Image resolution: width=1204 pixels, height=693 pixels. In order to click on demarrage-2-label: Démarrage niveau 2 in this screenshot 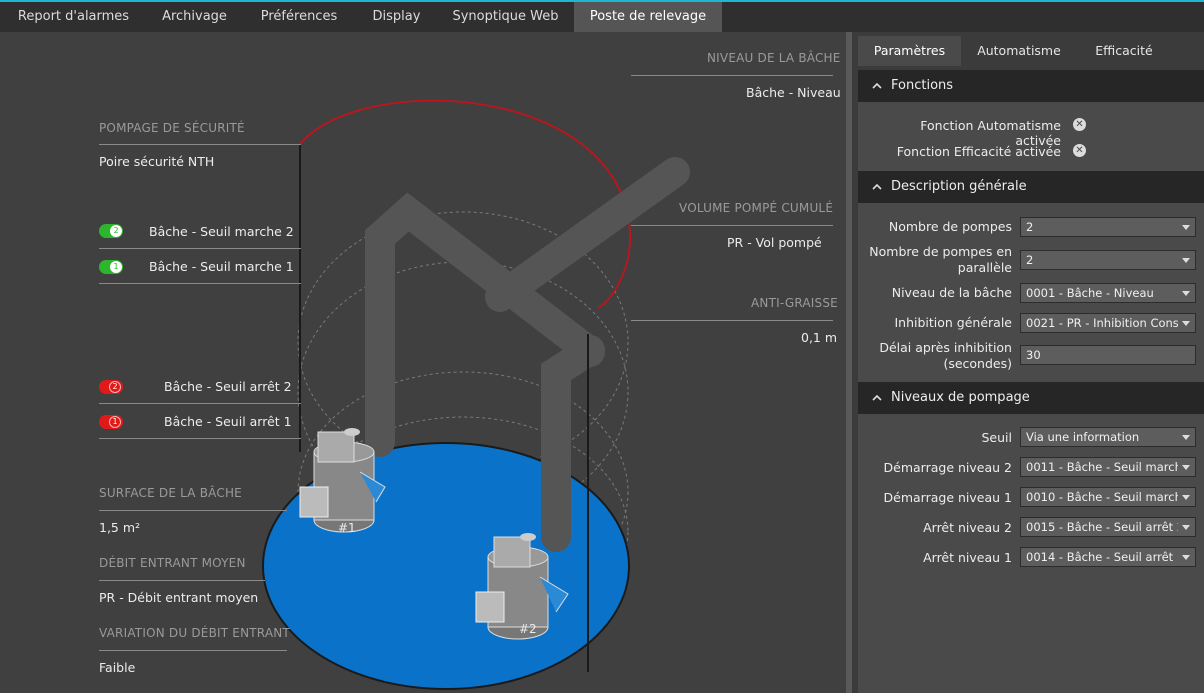, I will do `click(947, 467)`.